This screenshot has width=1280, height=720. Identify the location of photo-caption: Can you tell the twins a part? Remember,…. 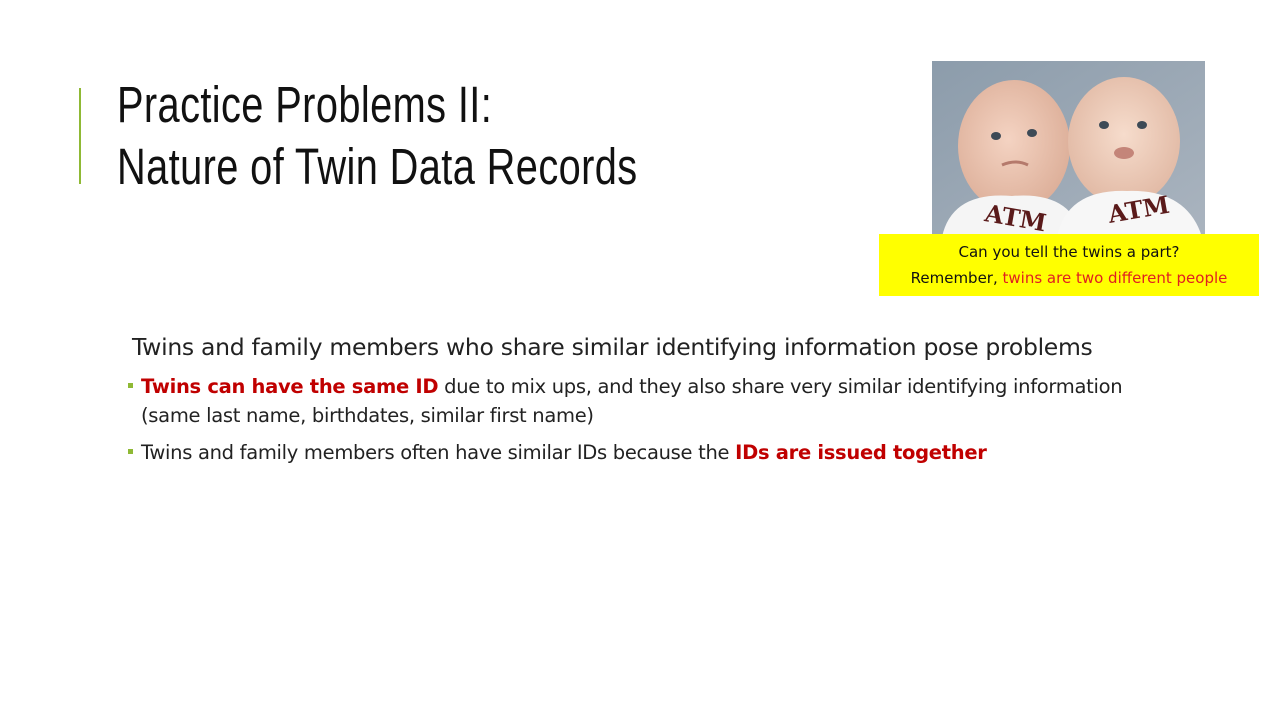
(1069, 265).